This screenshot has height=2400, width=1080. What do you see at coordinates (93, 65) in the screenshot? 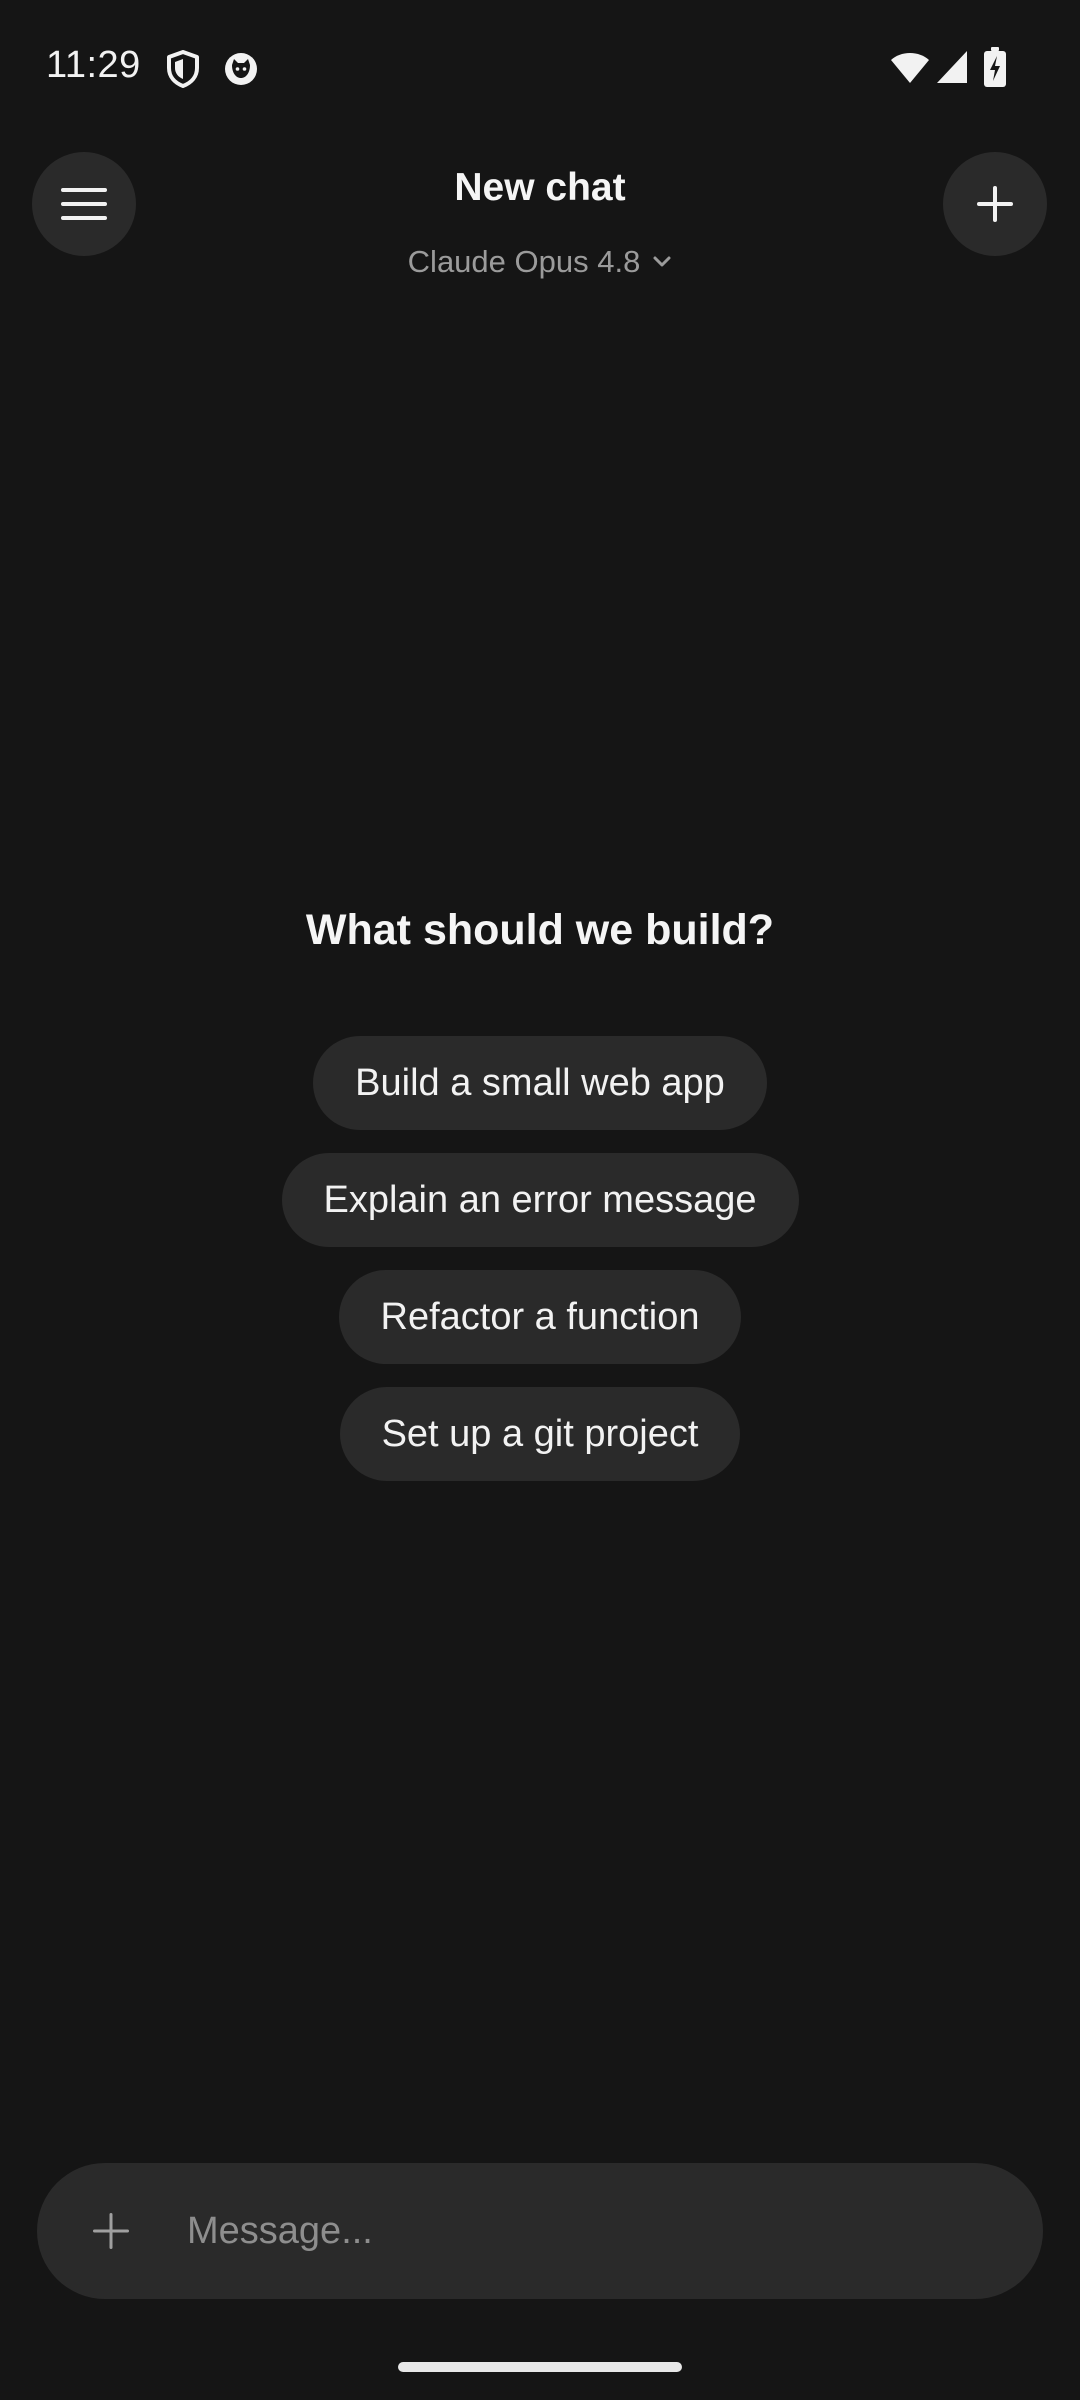
I see `status-time: 11:29` at bounding box center [93, 65].